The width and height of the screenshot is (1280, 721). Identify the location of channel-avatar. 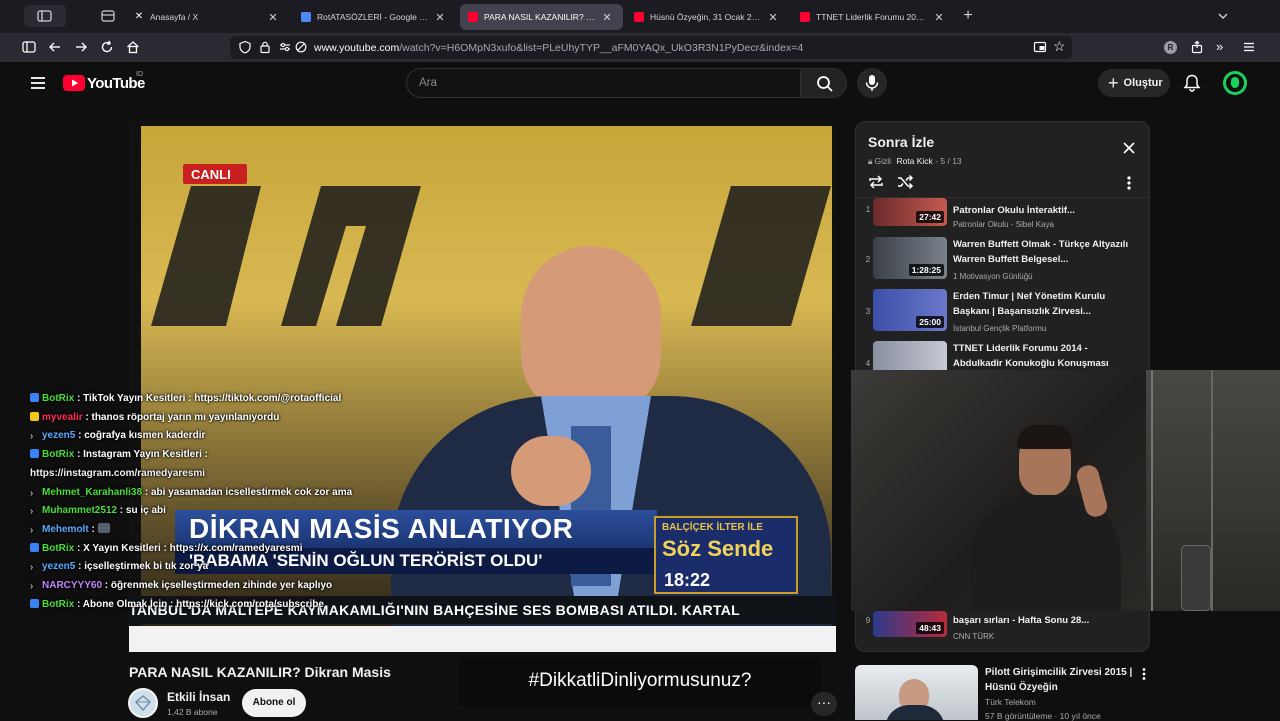
(143, 703).